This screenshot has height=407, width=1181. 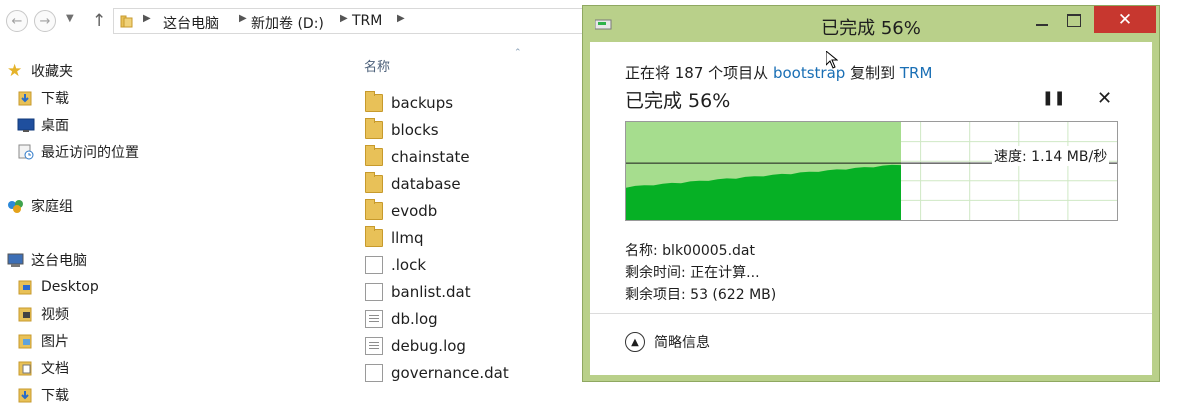 What do you see at coordinates (1042, 20) in the screenshot?
I see `minimize-button` at bounding box center [1042, 20].